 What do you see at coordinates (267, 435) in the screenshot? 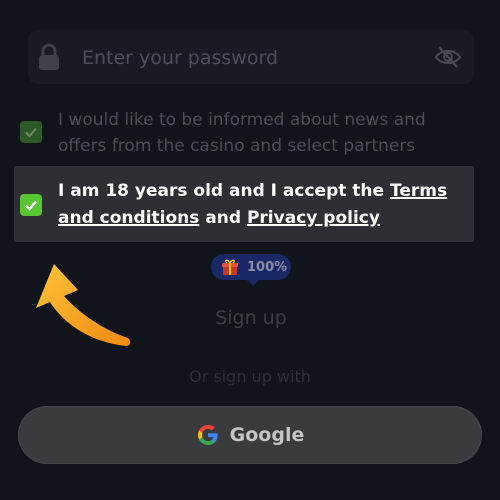
I see `google-label: Google` at bounding box center [267, 435].